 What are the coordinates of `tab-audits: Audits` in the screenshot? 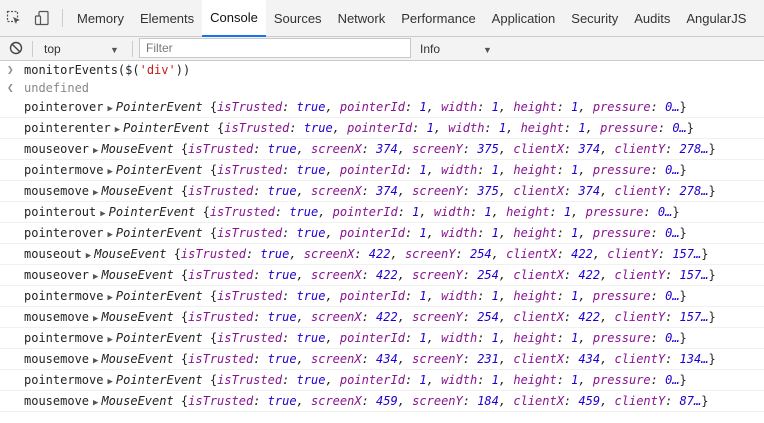 It's located at (652, 18).